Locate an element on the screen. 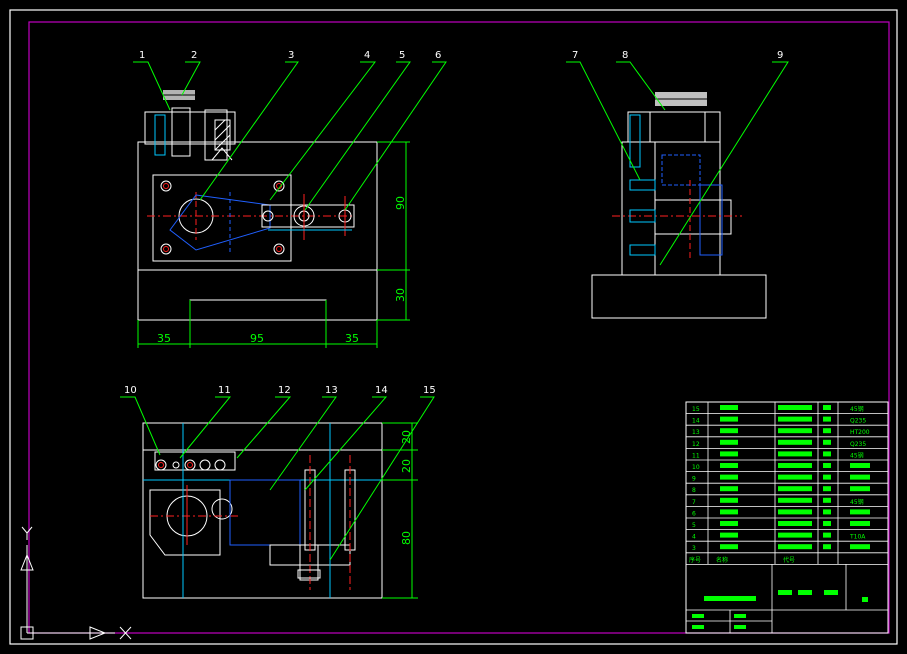 This screenshot has height=654, width=907. callout-3: 3 is located at coordinates (291, 55).